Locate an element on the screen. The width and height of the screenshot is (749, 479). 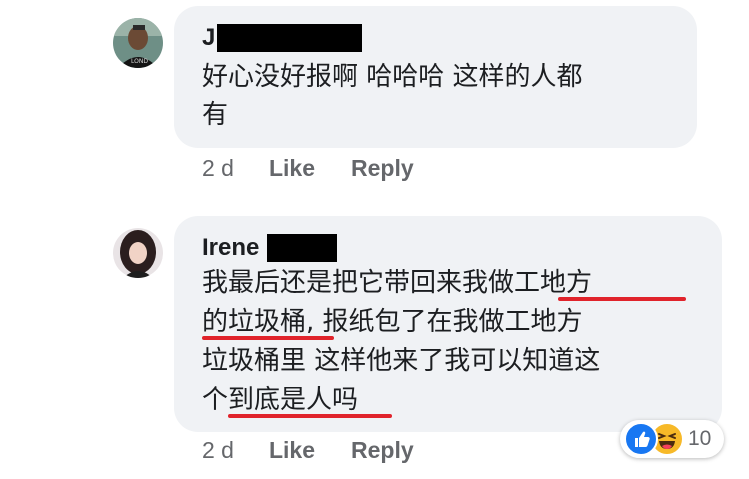
svg-text: LOND is located at coordinates (139, 61).